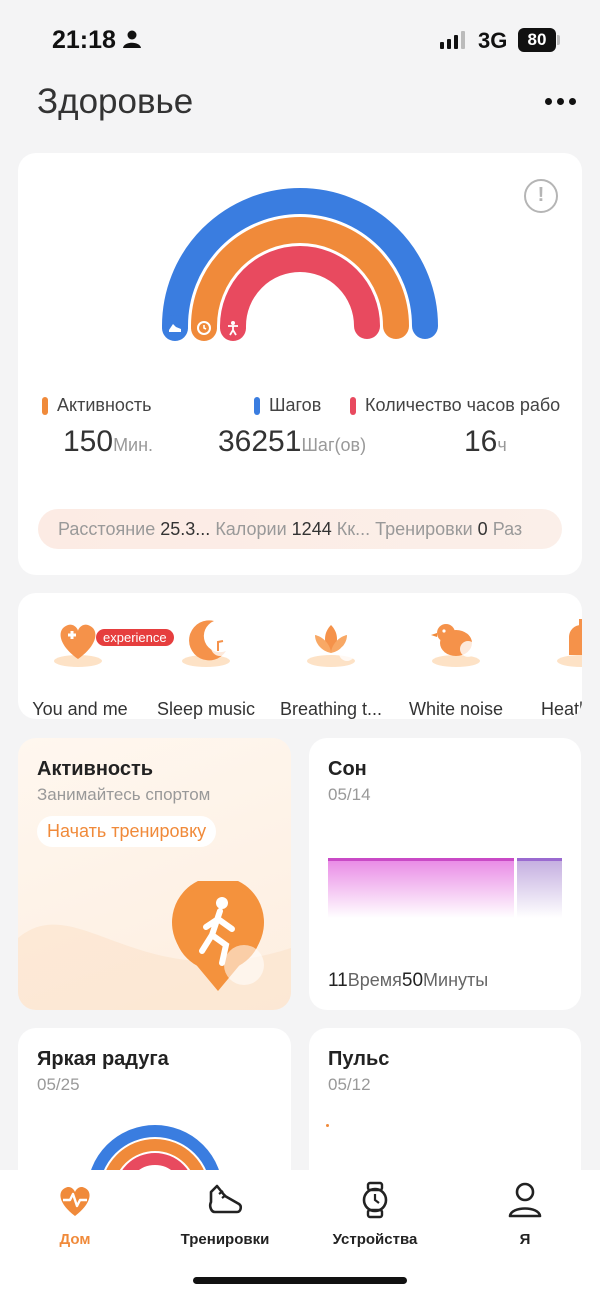  I want to click on pulse-tile: Пульс 05/12, so click(445, 1108).